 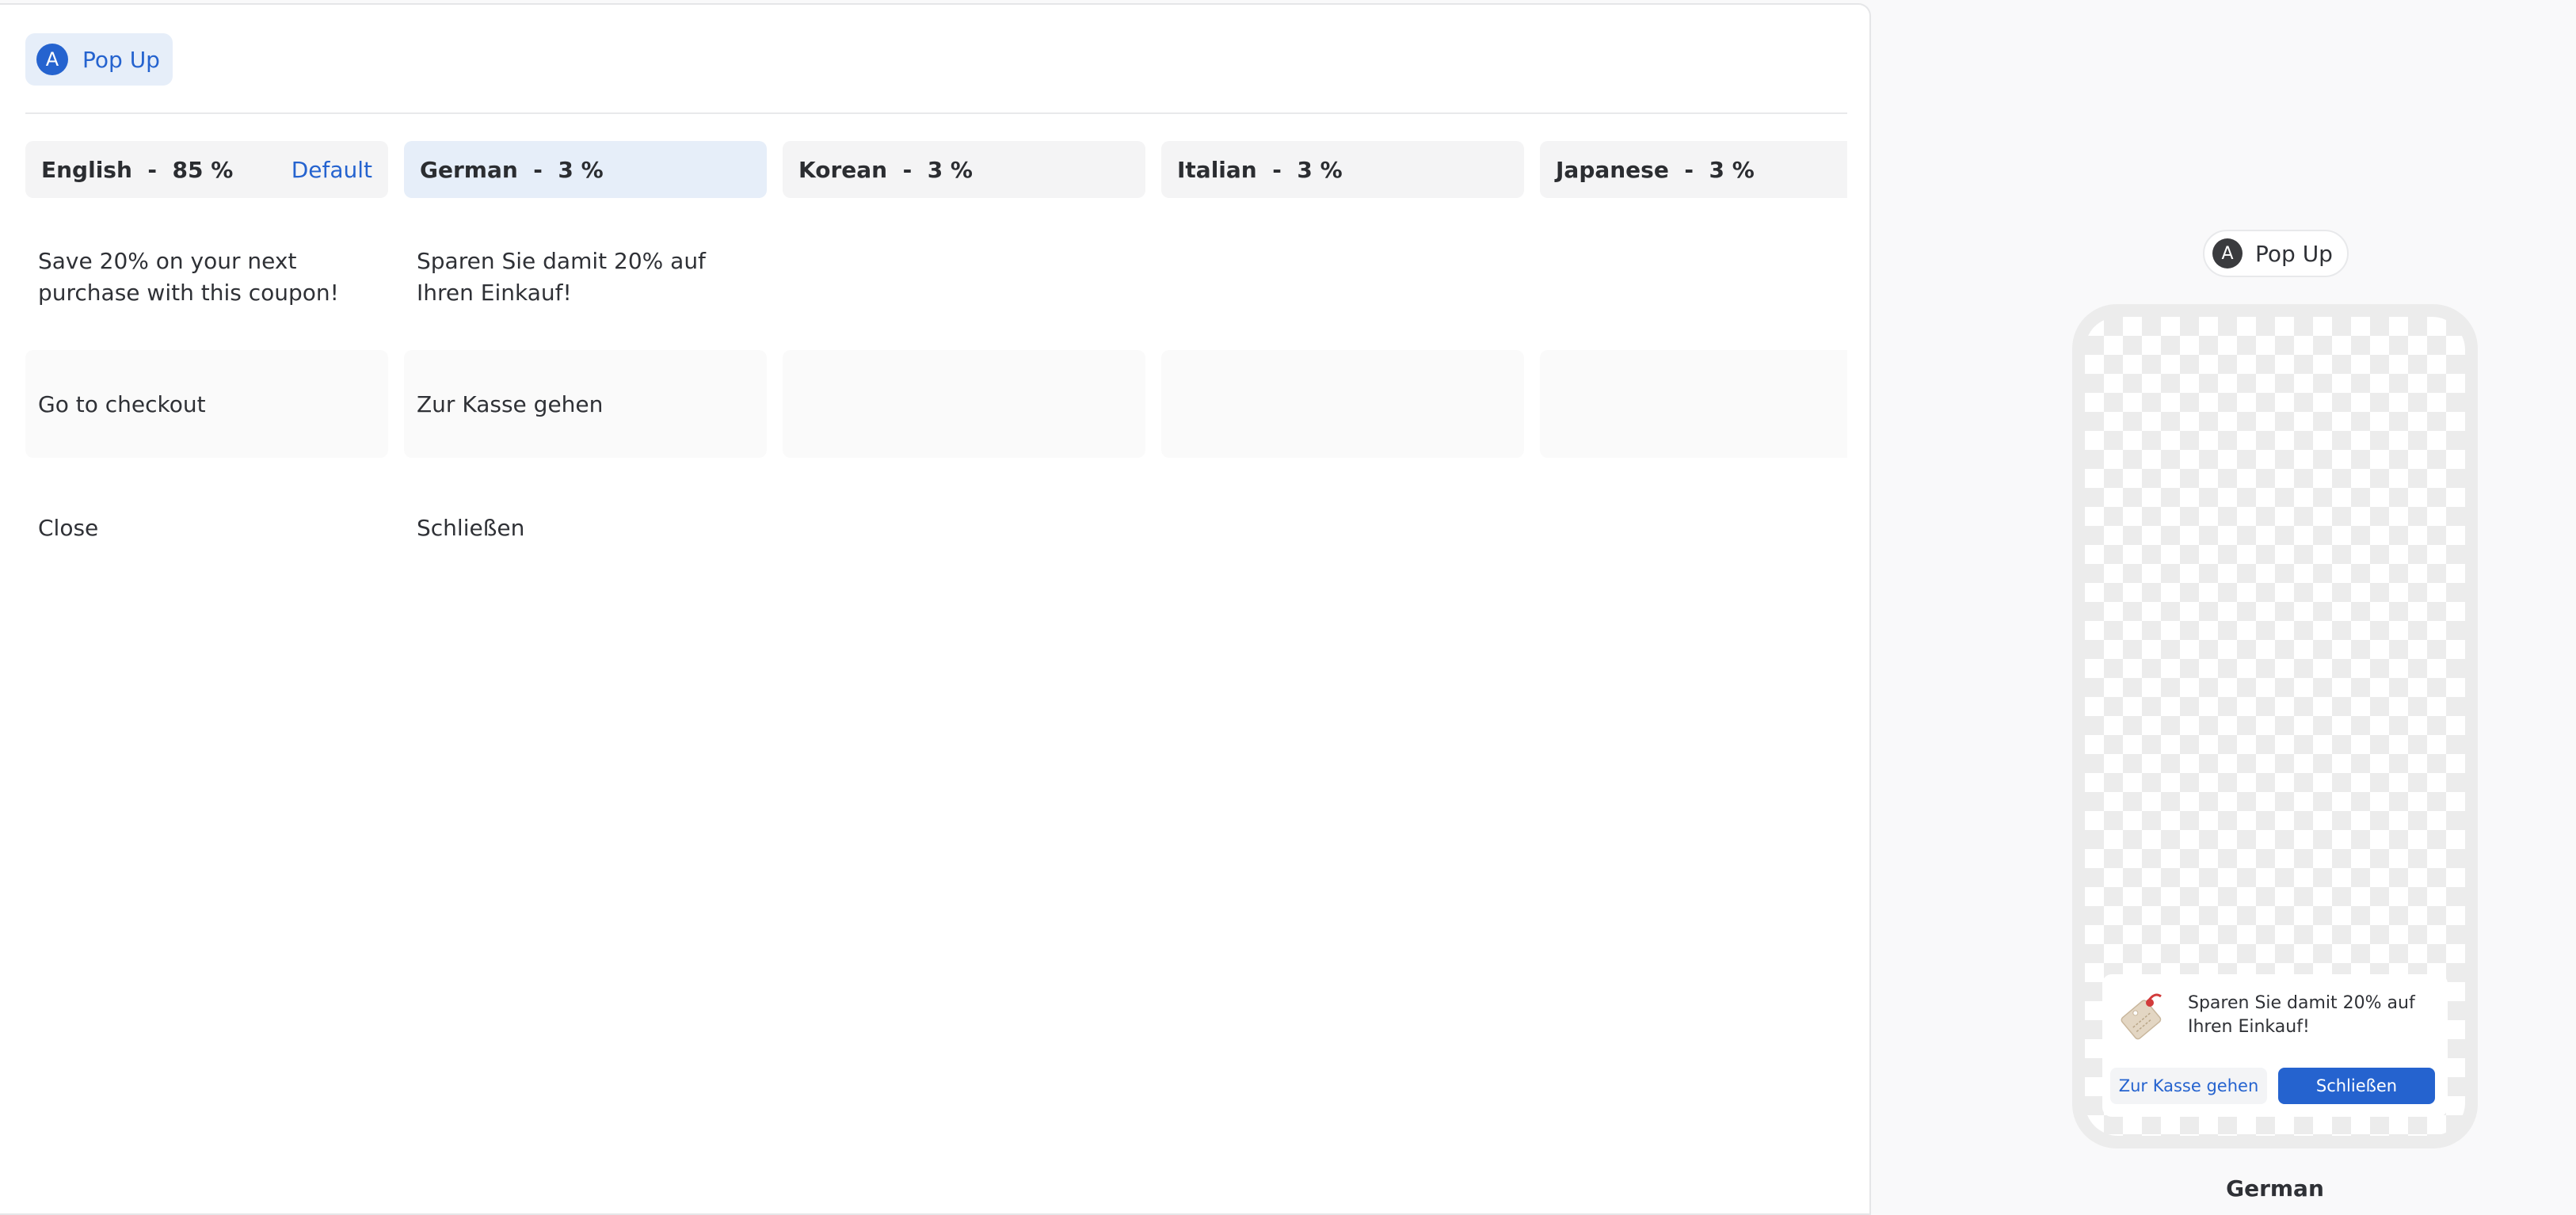 What do you see at coordinates (470, 528) in the screenshot?
I see `close-cell-german: Schließen` at bounding box center [470, 528].